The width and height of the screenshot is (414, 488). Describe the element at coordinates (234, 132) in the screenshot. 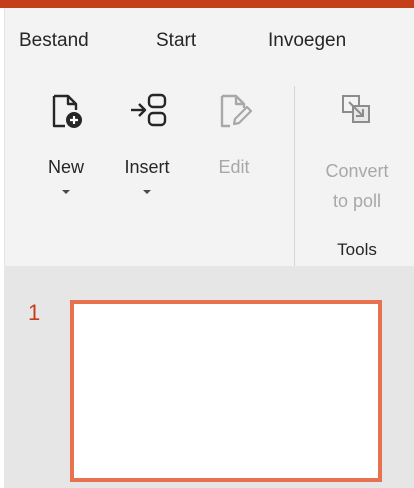

I see `edit-button: Edit` at that location.